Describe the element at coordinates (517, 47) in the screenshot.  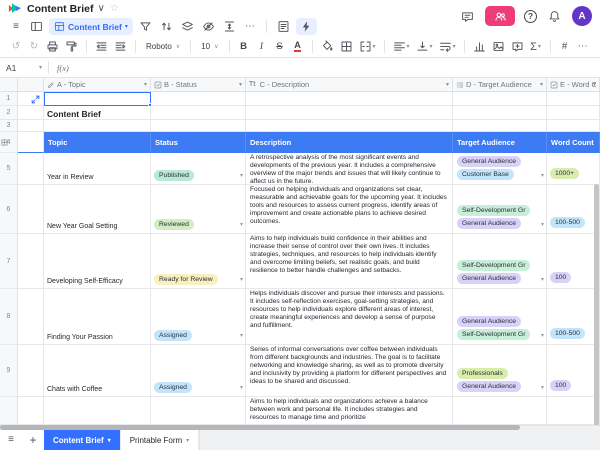
I see `insert-comment-button` at that location.